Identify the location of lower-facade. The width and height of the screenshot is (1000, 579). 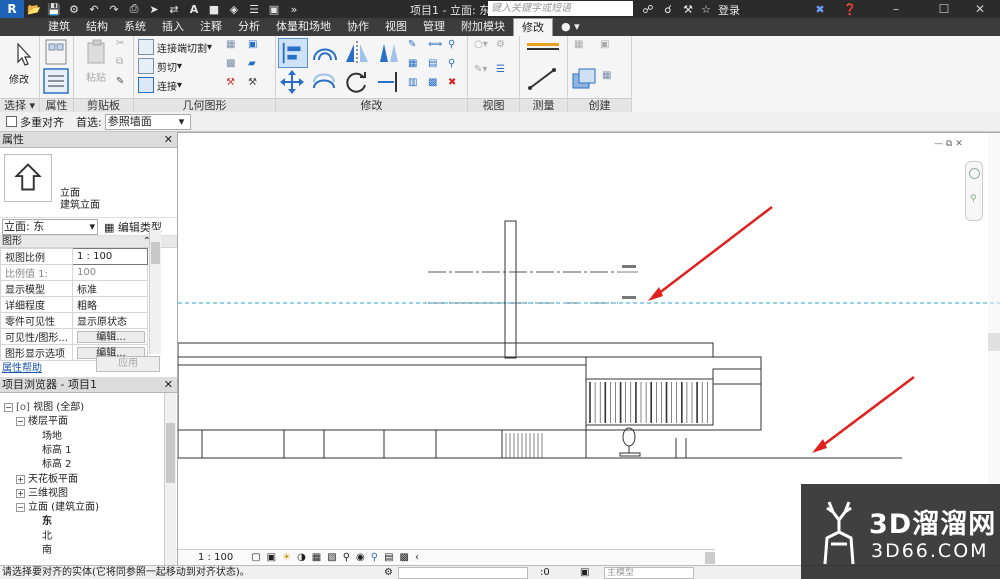
(382, 444).